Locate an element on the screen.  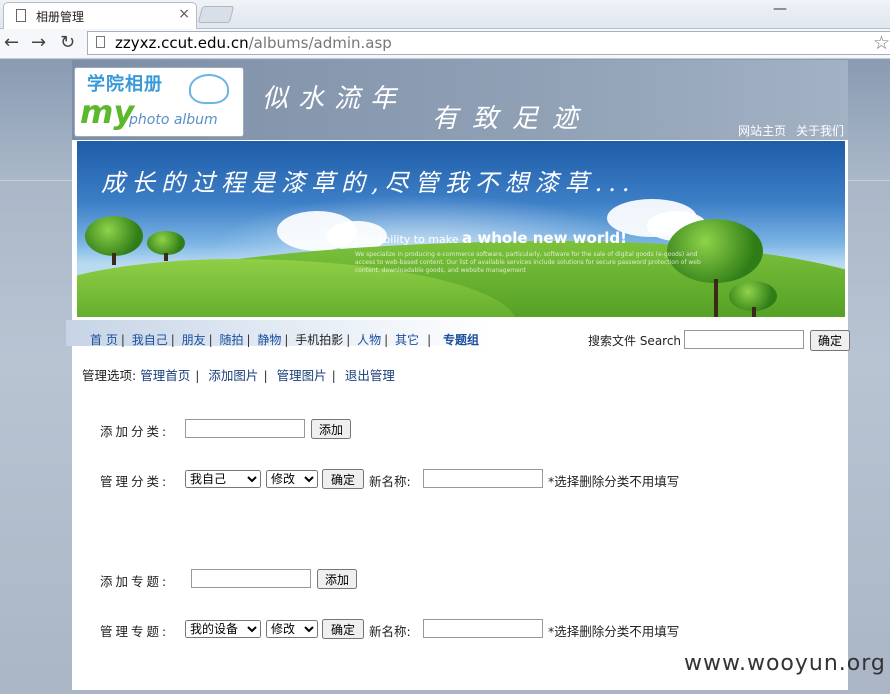
watermark-text: www.wooyun.org is located at coordinates (785, 663).